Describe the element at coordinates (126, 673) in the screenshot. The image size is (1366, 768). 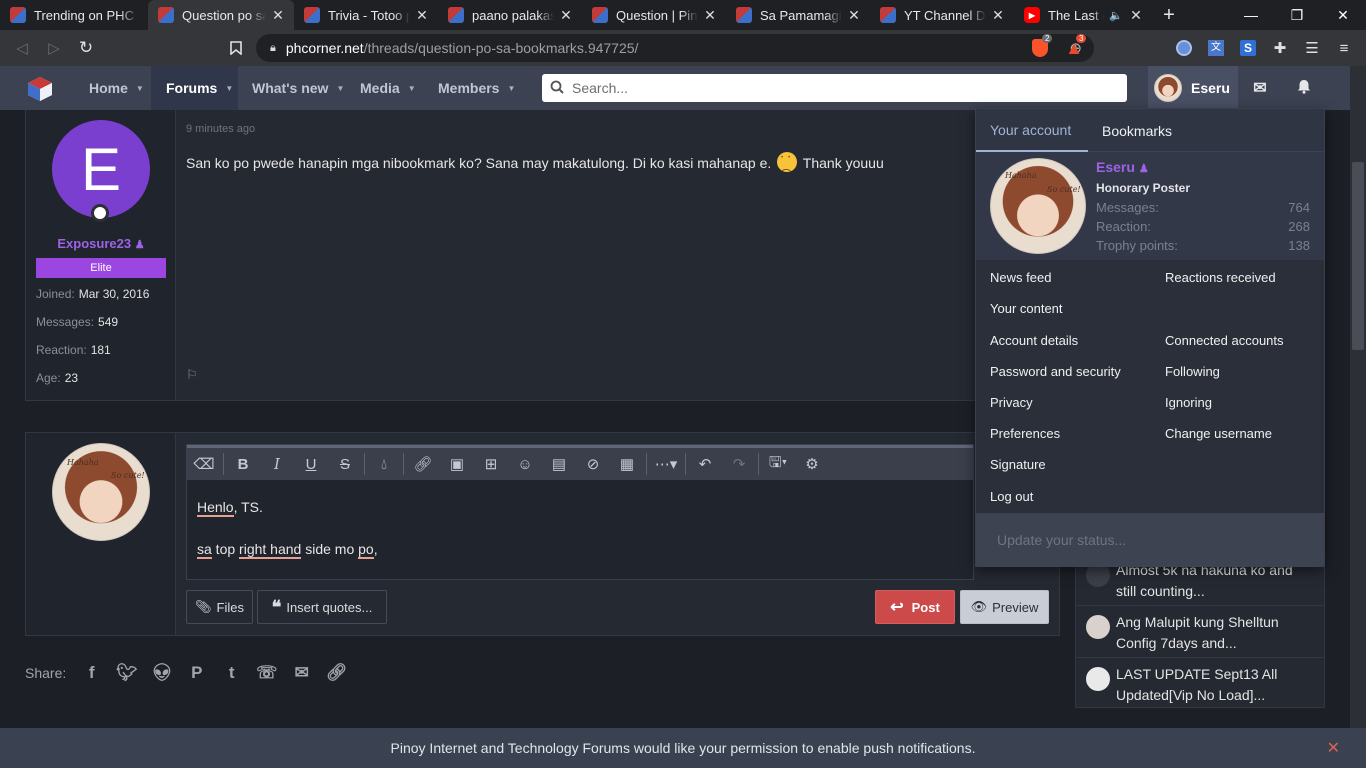
I see `twitter-icon: 🐦︎` at that location.